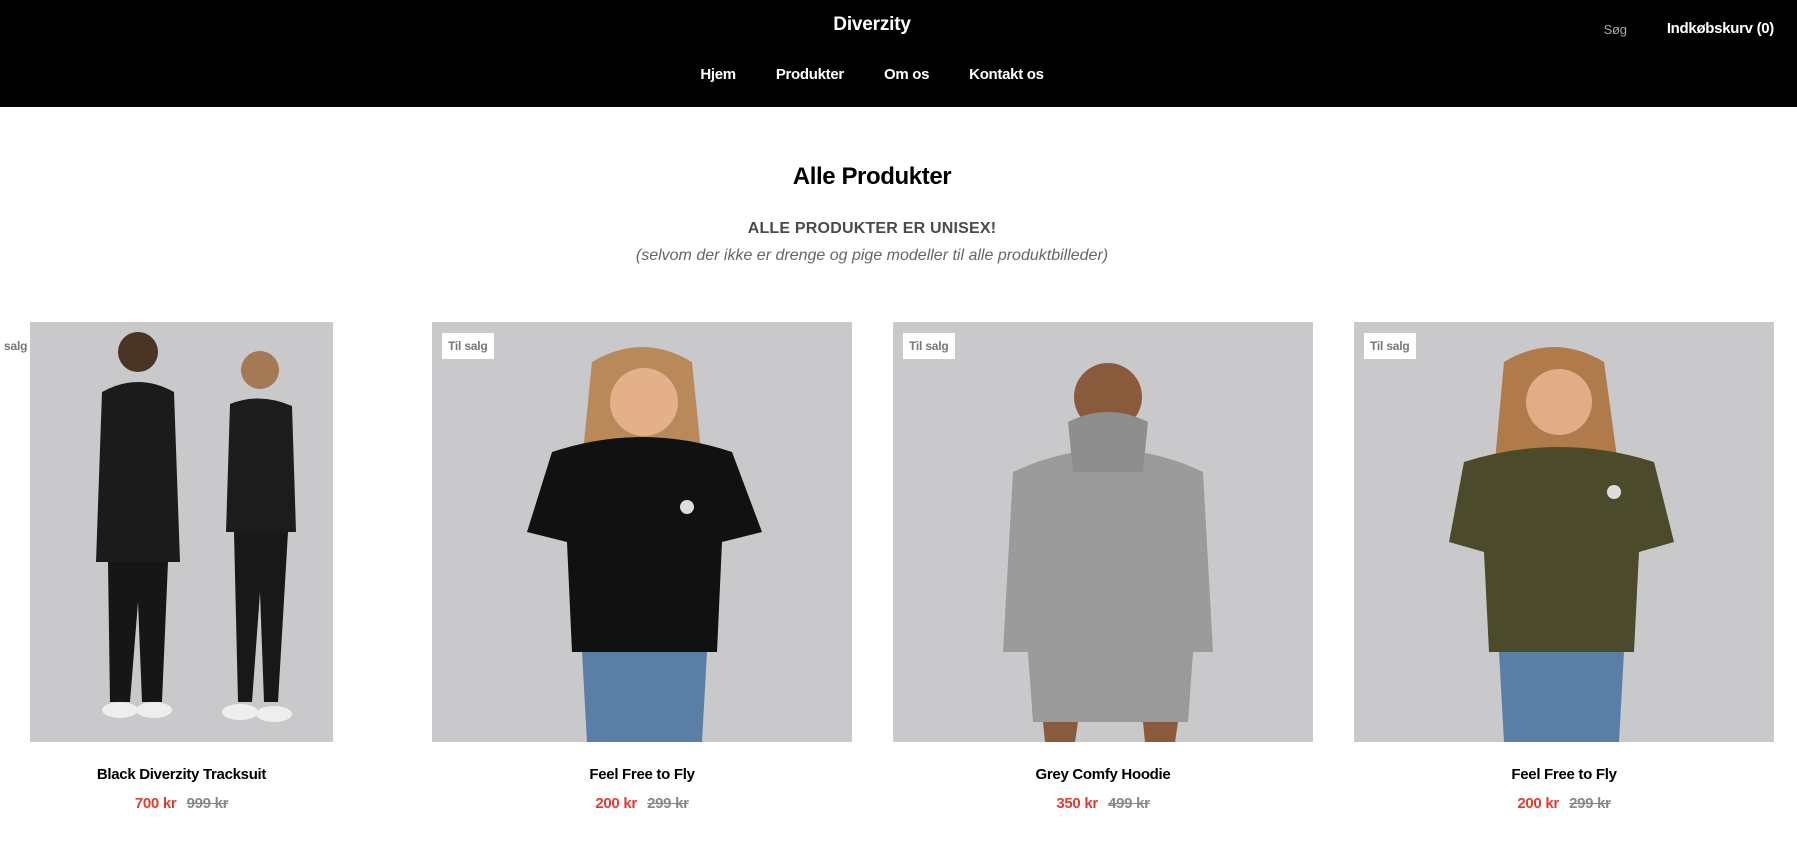  Describe the element at coordinates (16, 346) in the screenshot. I see `sale-badge: salg` at that location.